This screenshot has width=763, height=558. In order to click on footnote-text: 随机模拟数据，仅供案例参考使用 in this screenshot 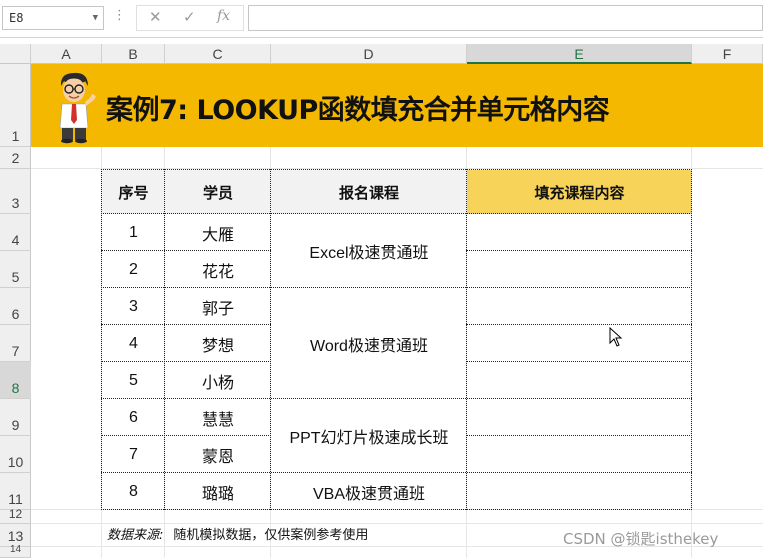, I will do `click(271, 535)`.